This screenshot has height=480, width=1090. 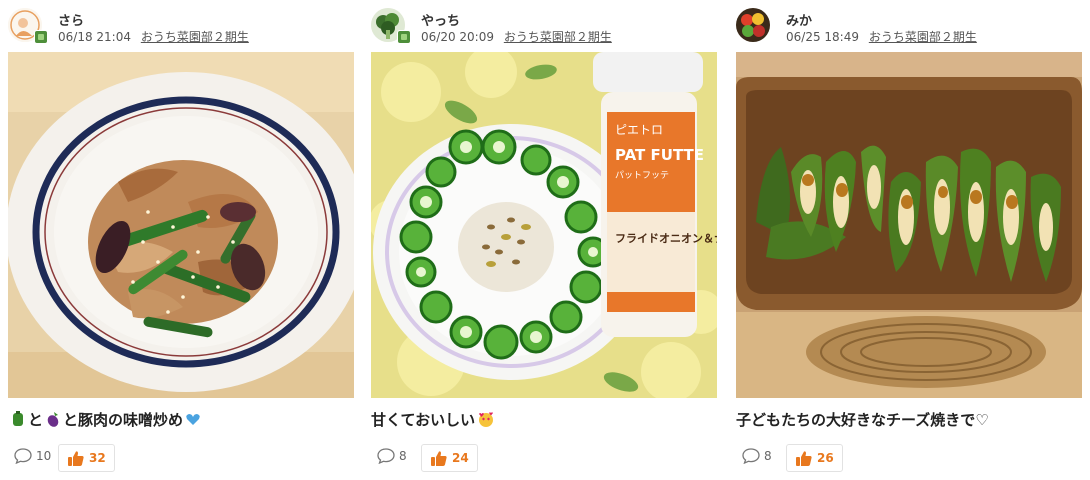 What do you see at coordinates (440, 19) in the screenshot?
I see `username: やっち` at bounding box center [440, 19].